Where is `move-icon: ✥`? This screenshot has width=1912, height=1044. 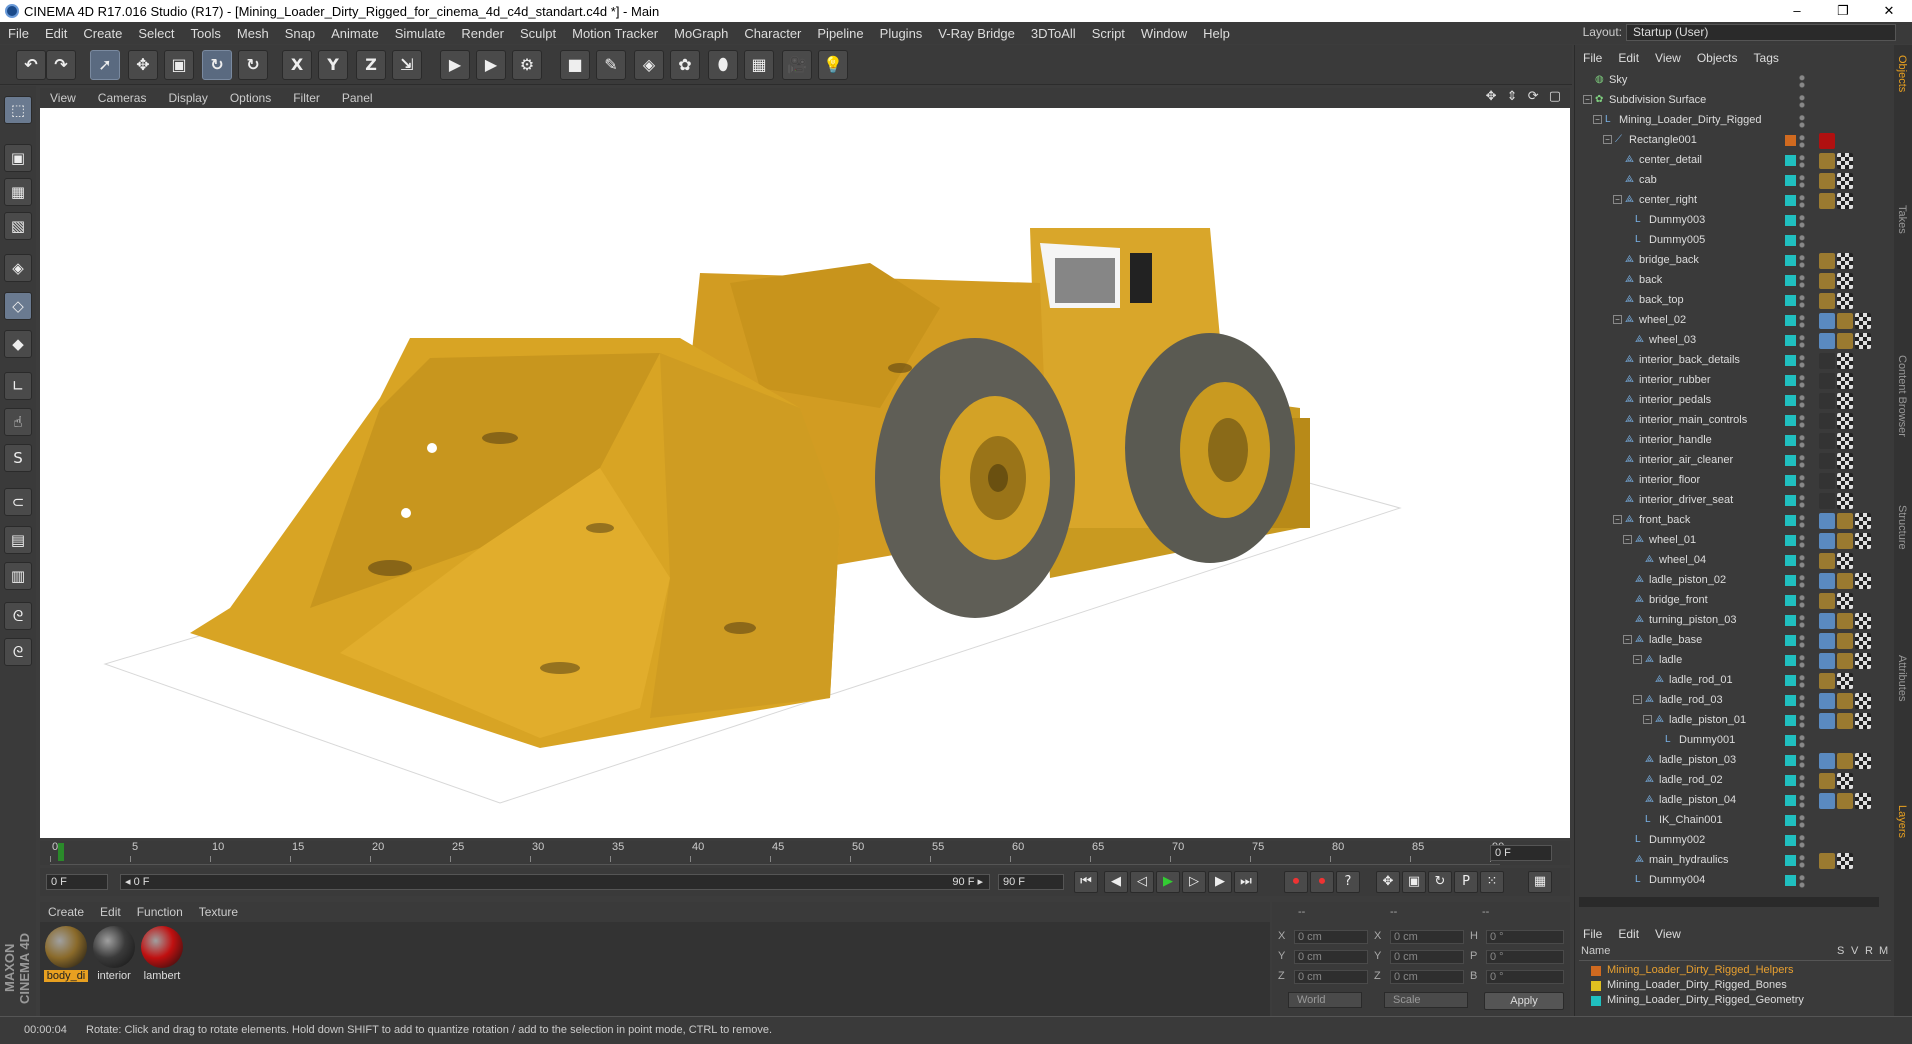 move-icon: ✥ is located at coordinates (143, 65).